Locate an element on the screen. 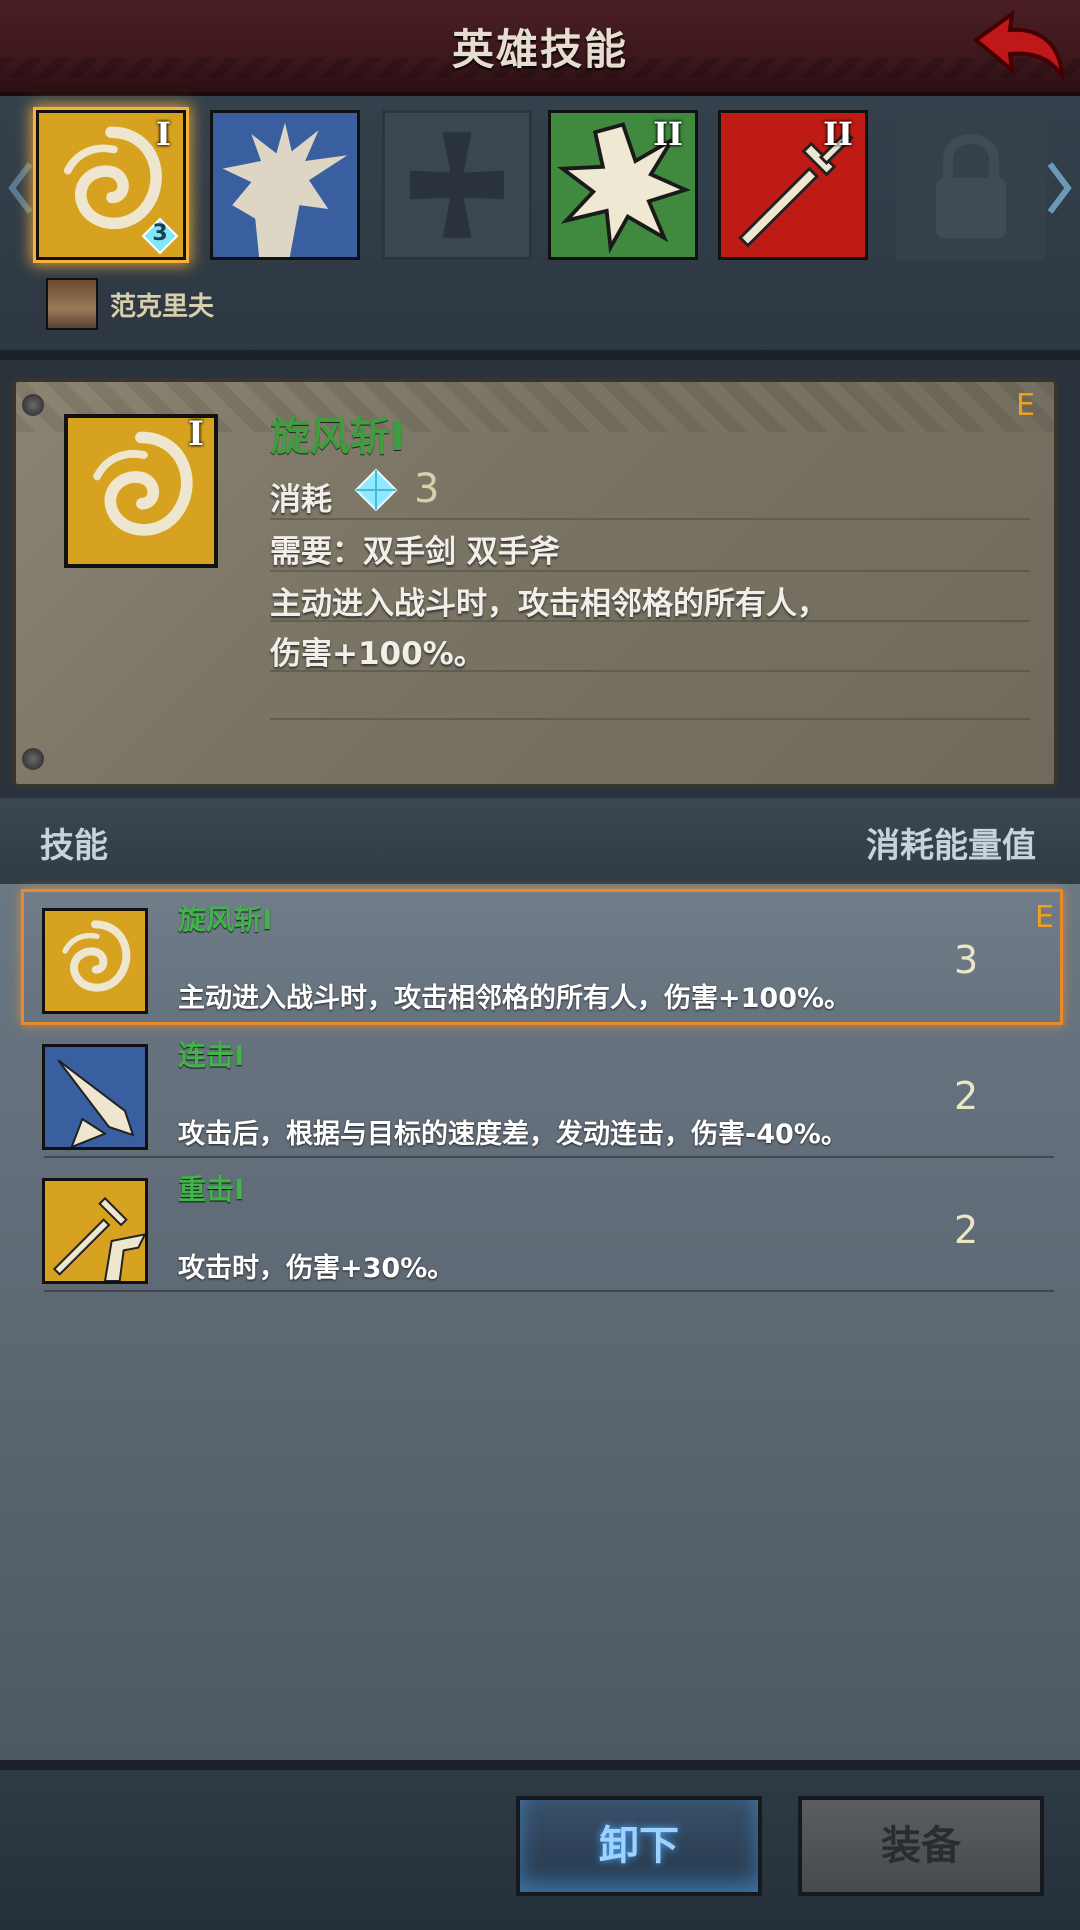 This screenshot has width=1080, height=1930. unequip-button: 卸下 is located at coordinates (639, 1846).